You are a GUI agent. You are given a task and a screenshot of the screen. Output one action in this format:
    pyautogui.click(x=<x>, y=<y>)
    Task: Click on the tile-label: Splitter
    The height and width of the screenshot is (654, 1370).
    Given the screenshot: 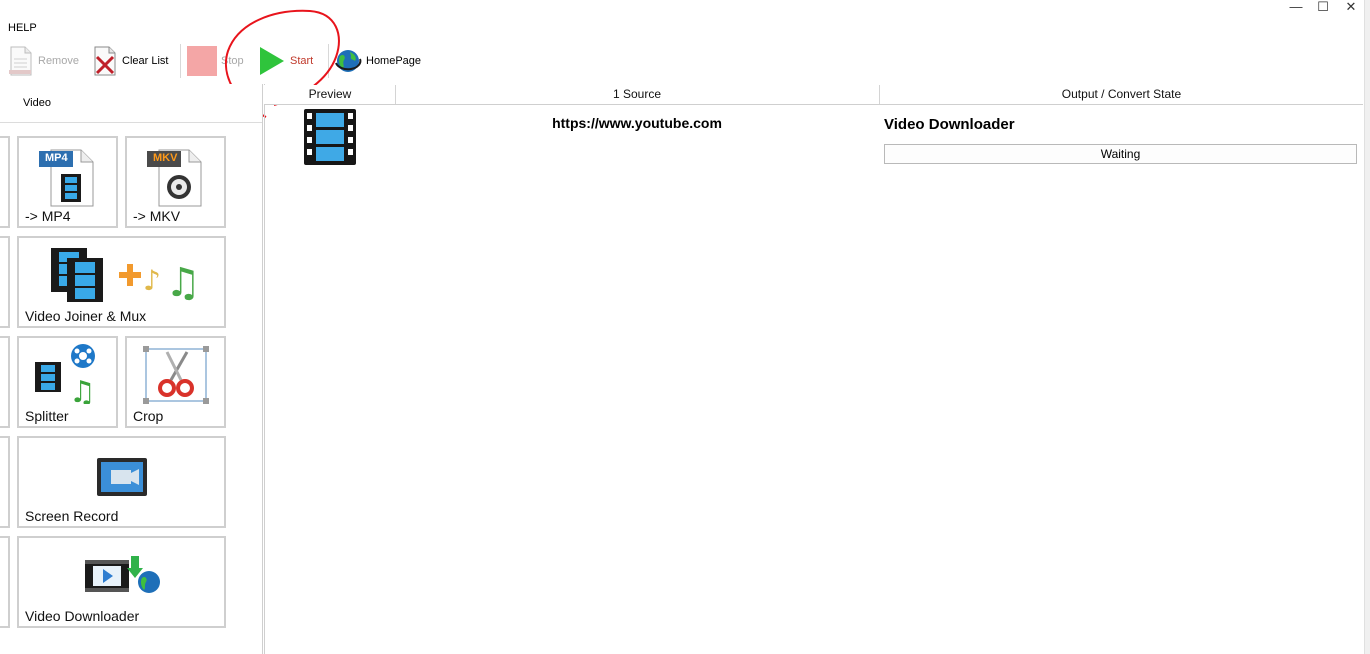 What is the action you would take?
    pyautogui.click(x=47, y=416)
    